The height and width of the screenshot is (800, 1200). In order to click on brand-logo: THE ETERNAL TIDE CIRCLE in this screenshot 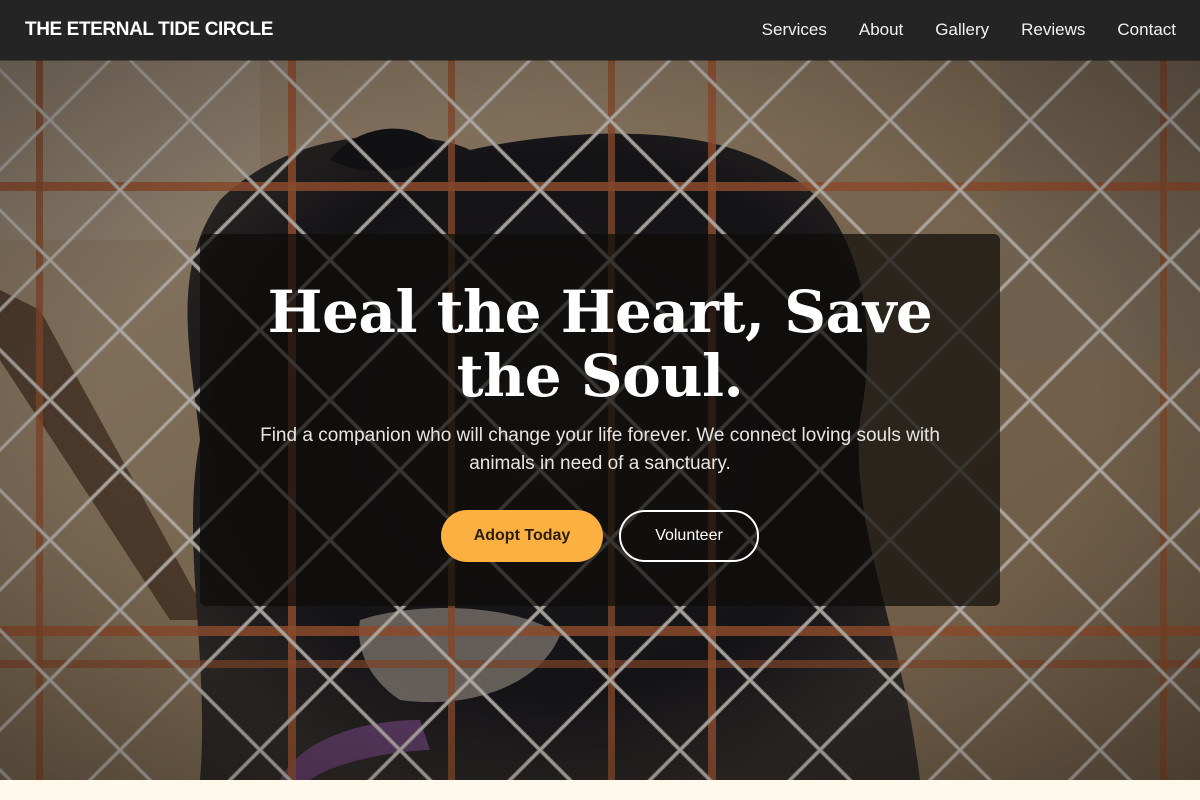, I will do `click(149, 30)`.